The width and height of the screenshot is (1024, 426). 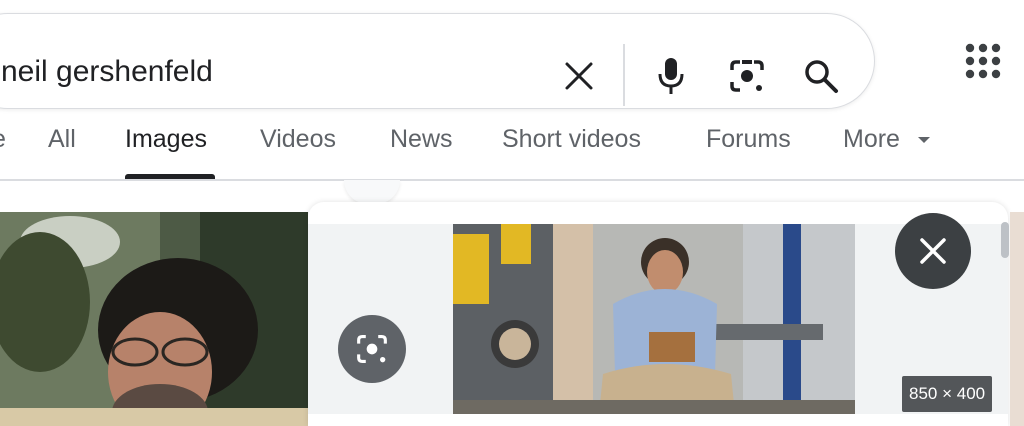 I want to click on search-icon, so click(x=821, y=76).